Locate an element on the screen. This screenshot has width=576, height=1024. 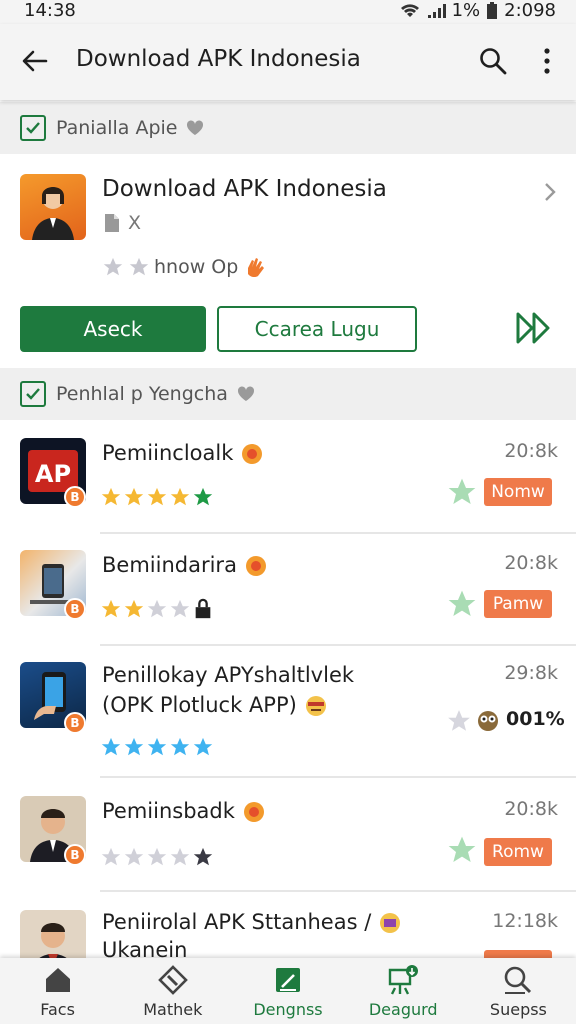
app-name-text: Pemiinsbadk is located at coordinates (168, 811).